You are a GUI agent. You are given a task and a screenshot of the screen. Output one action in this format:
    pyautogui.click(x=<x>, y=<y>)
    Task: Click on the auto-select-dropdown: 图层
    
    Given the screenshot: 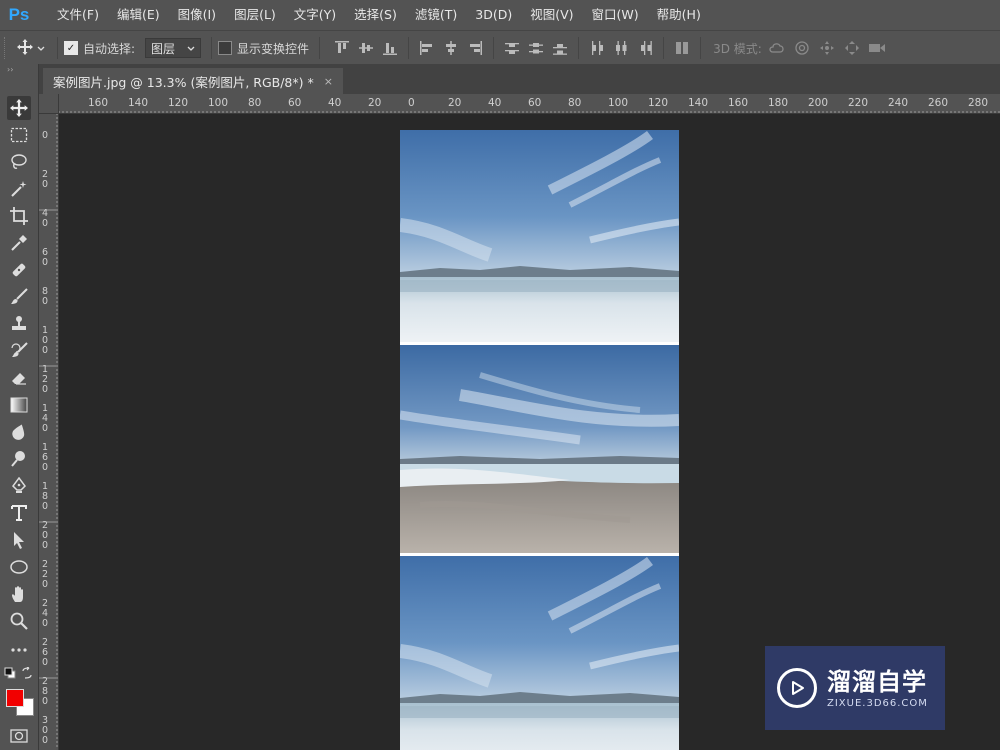 What is the action you would take?
    pyautogui.click(x=173, y=48)
    